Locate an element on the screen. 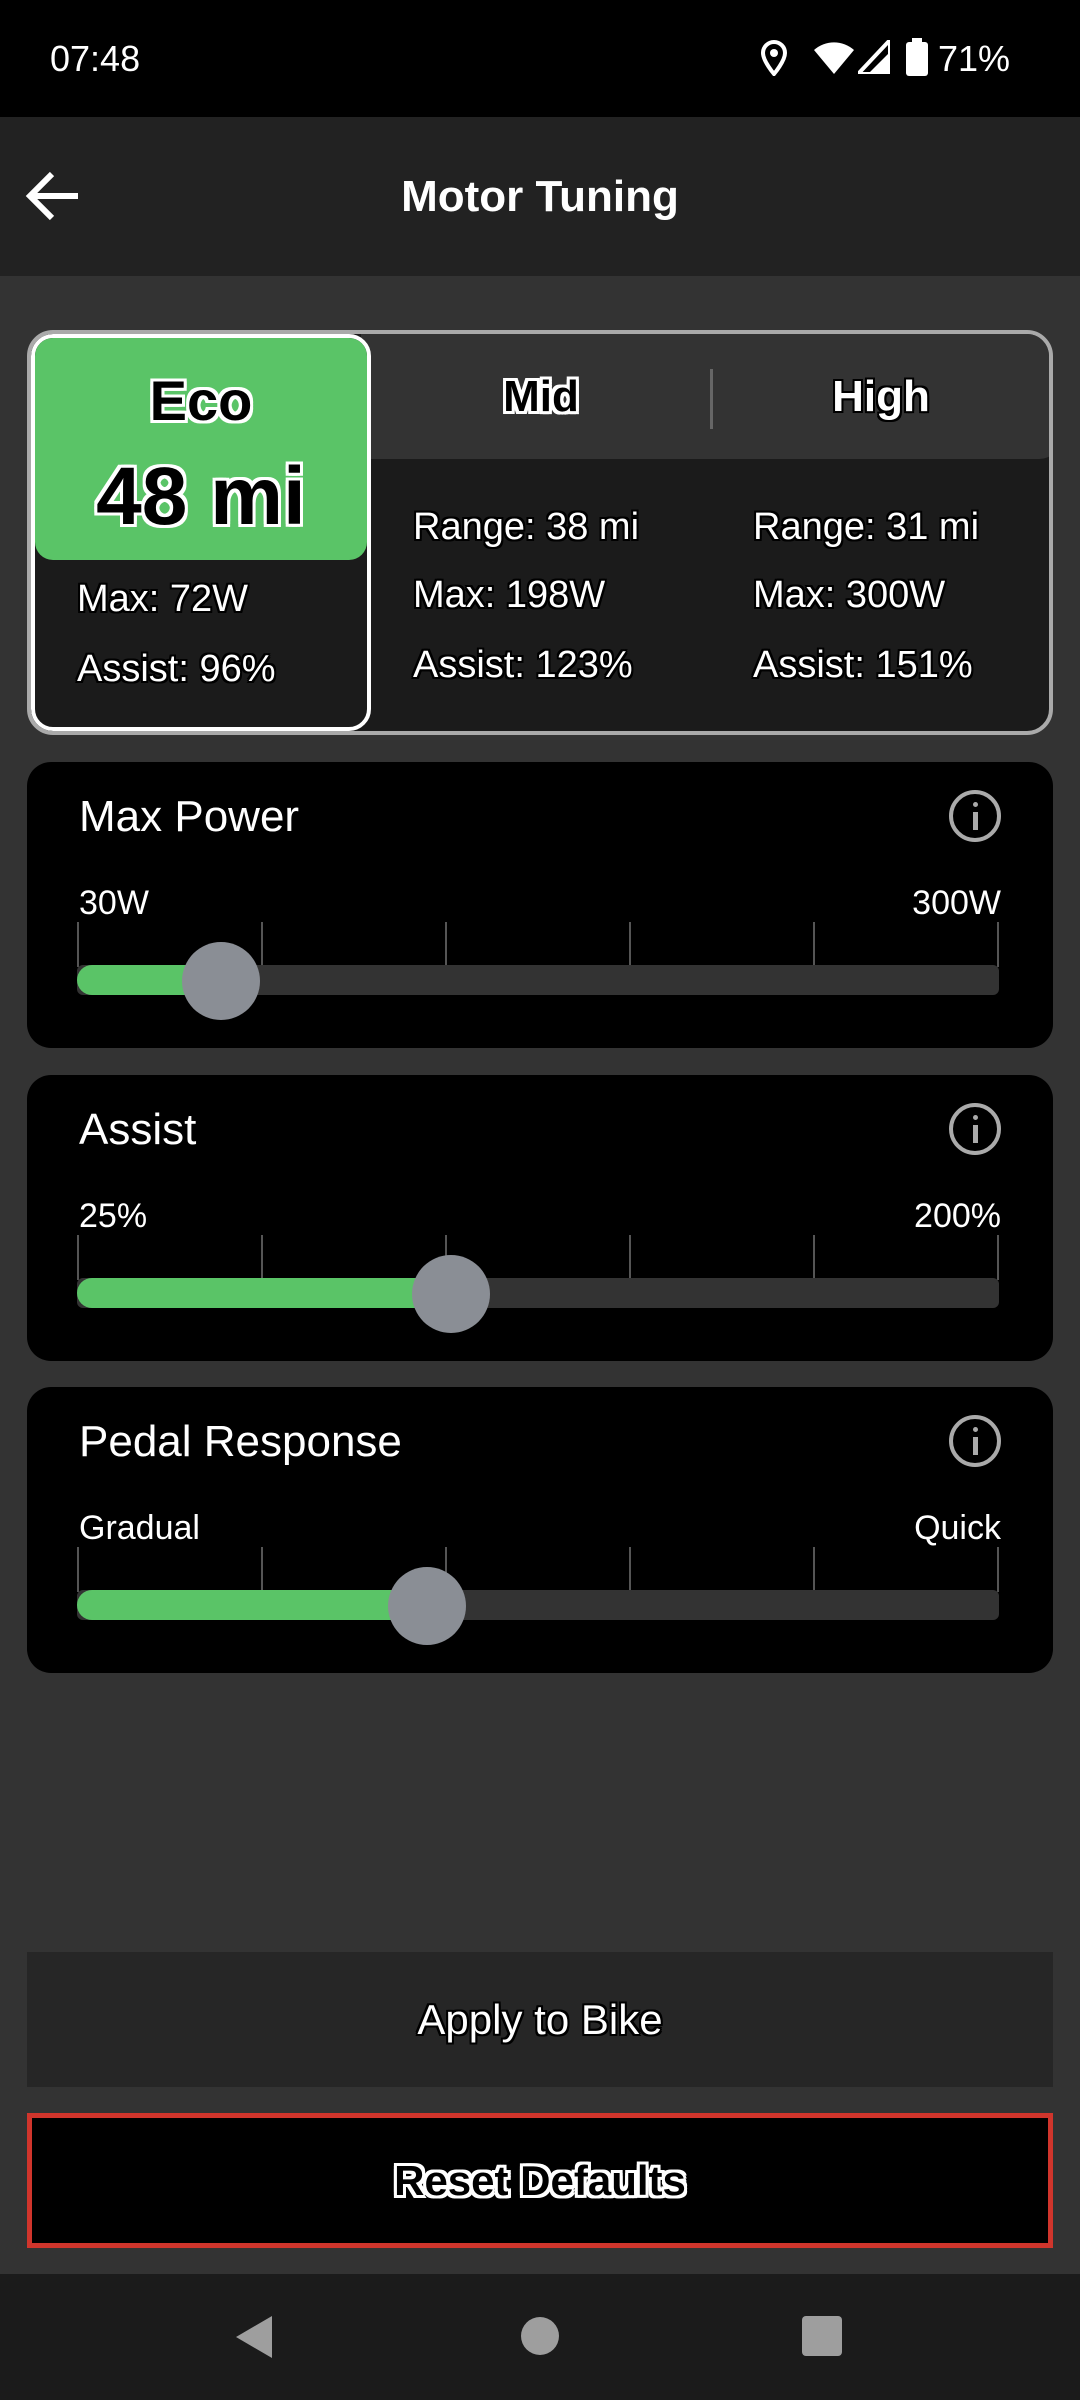  mode-max: Max: 198W is located at coordinates (509, 595).